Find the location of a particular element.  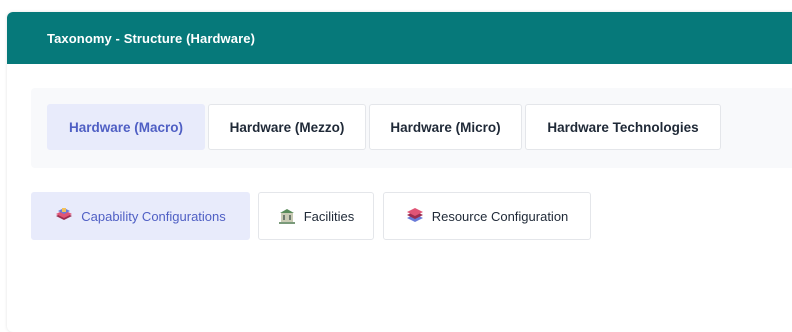

tab-hardware-mezzo: Hardware (Mezzo) is located at coordinates (287, 127).